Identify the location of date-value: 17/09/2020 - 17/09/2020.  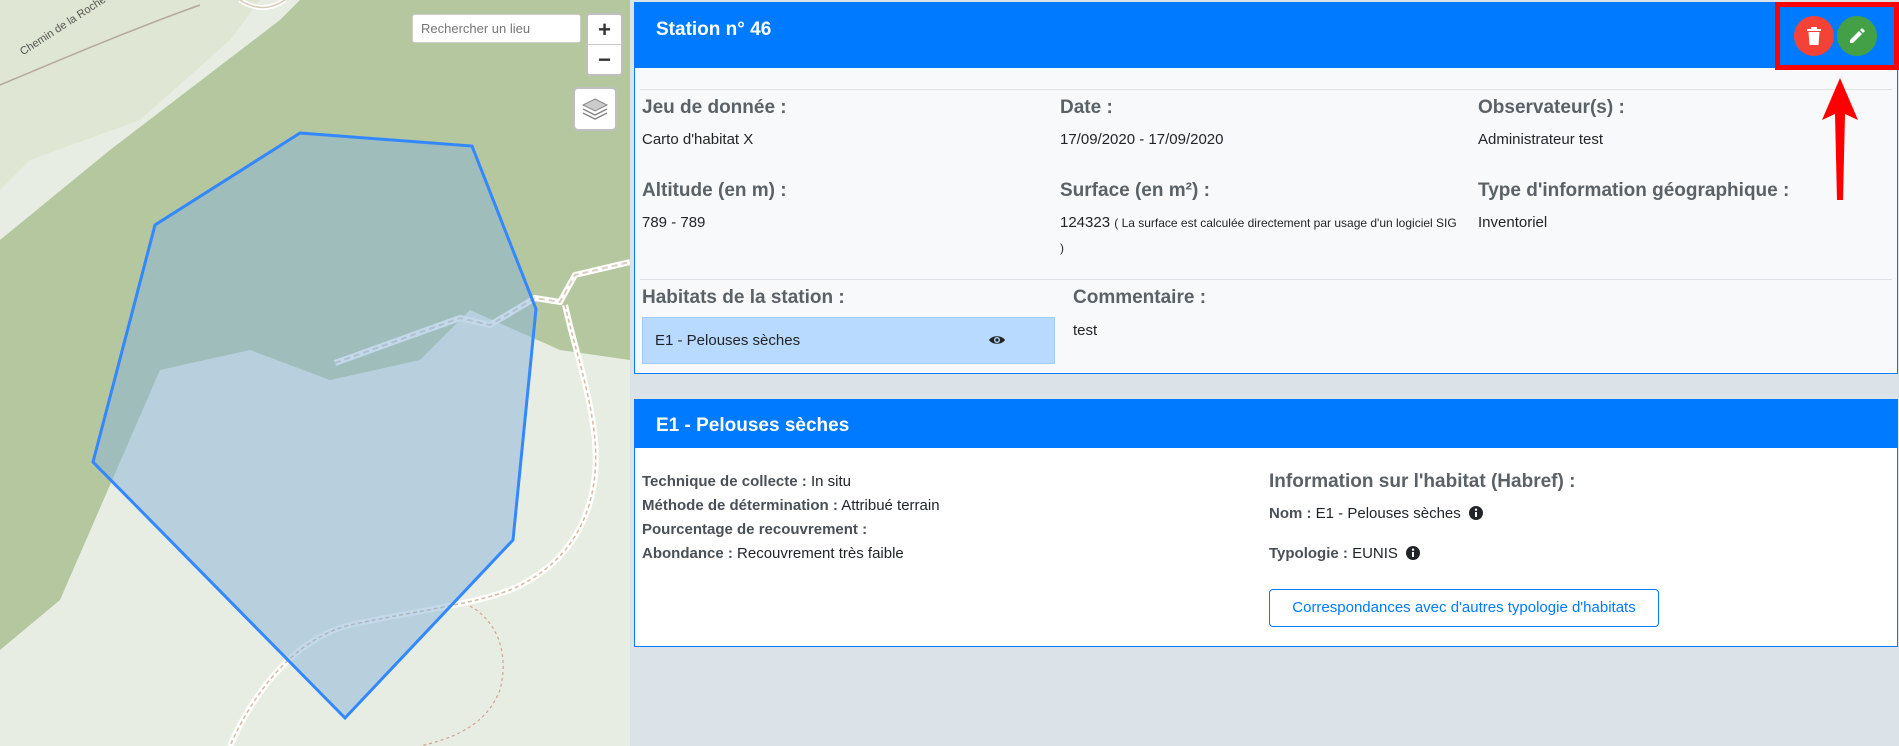
(1142, 139).